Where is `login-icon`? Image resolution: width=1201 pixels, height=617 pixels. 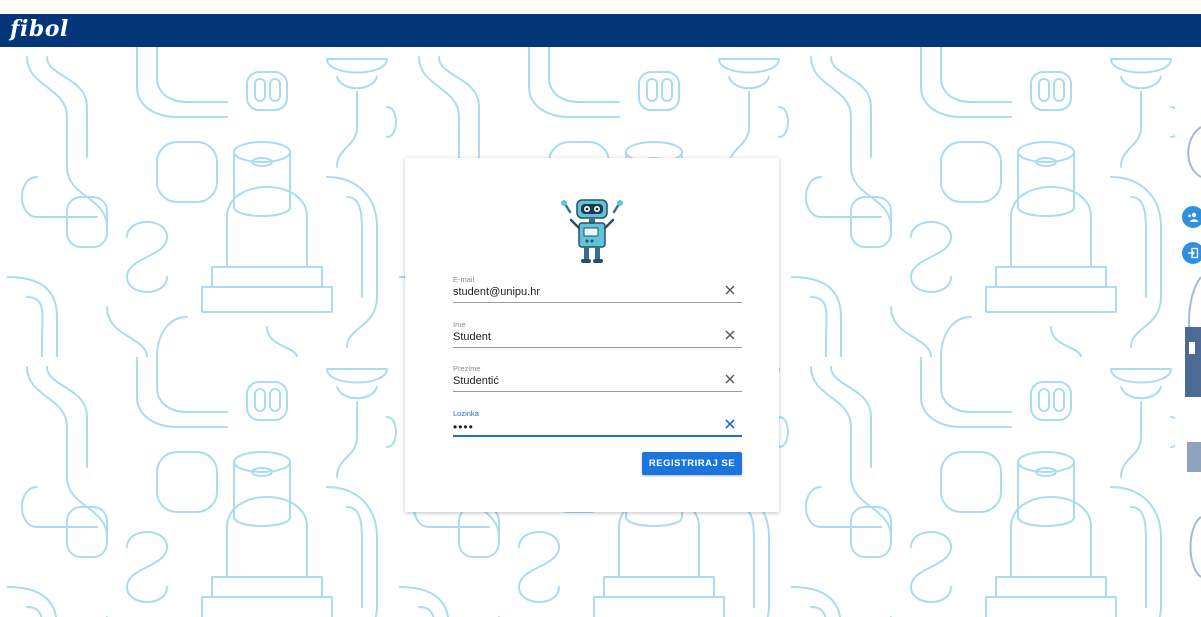 login-icon is located at coordinates (1191, 253).